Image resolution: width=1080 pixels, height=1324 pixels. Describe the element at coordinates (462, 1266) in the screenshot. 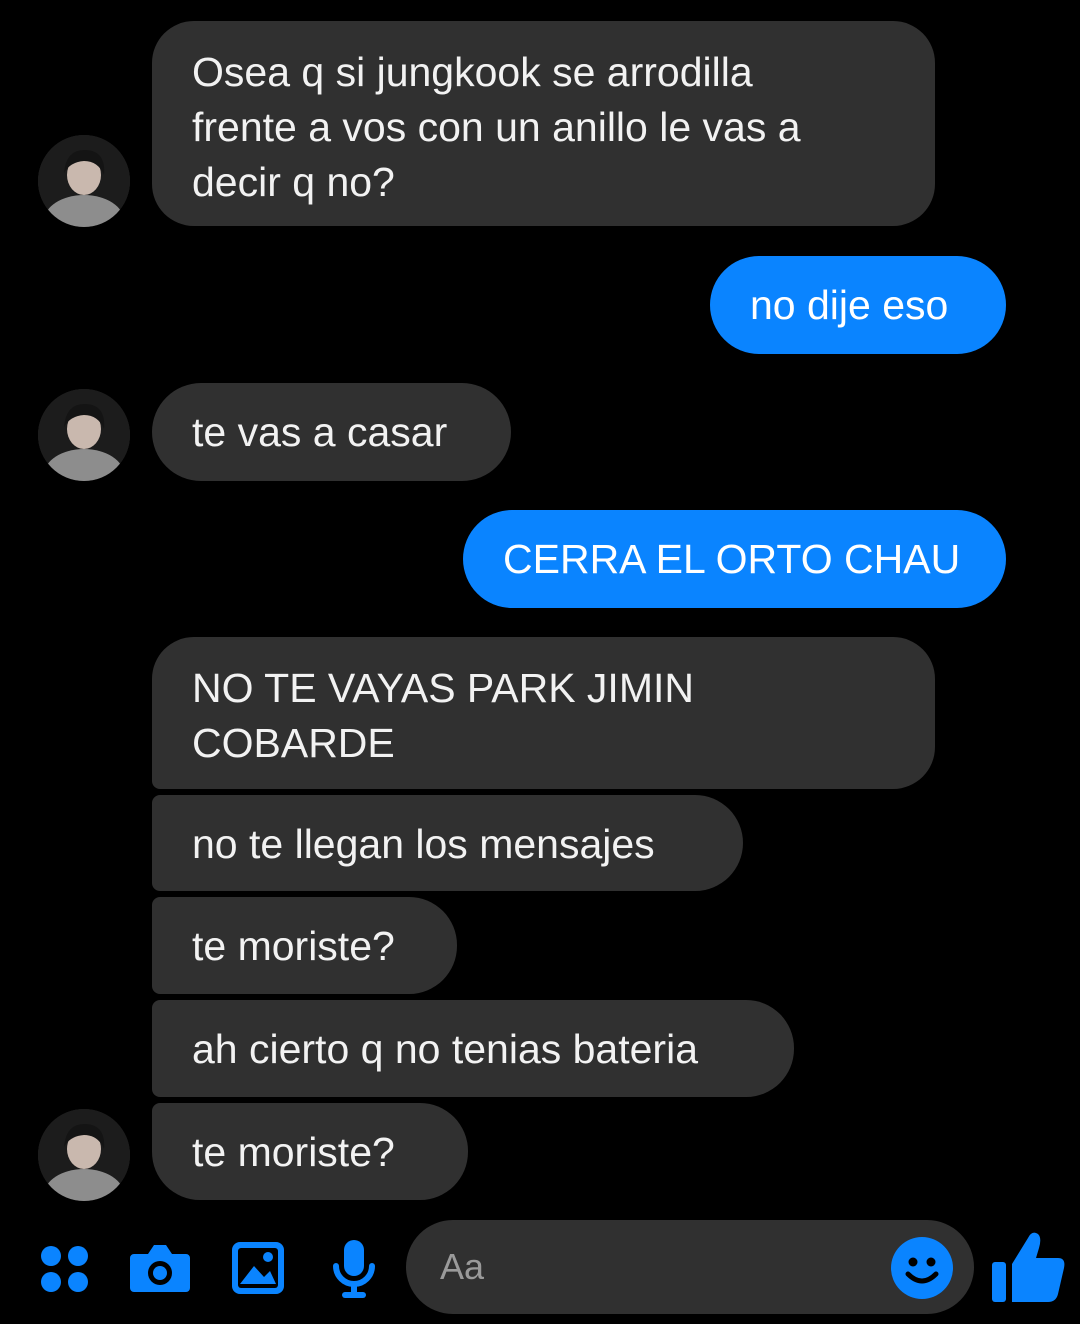

I see `message-input-placeholder: Aa` at that location.